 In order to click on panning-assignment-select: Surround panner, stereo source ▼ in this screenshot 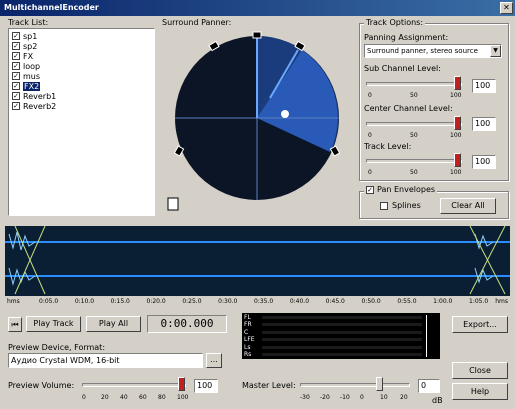, I will do `click(433, 51)`.